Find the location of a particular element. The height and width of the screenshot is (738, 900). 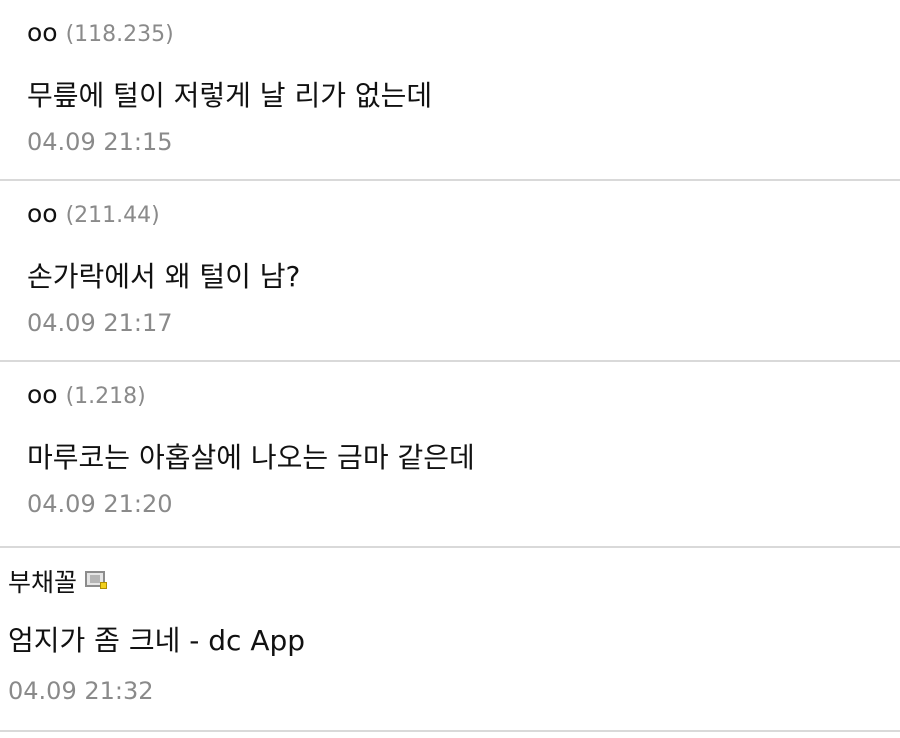

comment-text: 마루코는 아홉살에 나오는 금마 같은데 is located at coordinates (251, 457).